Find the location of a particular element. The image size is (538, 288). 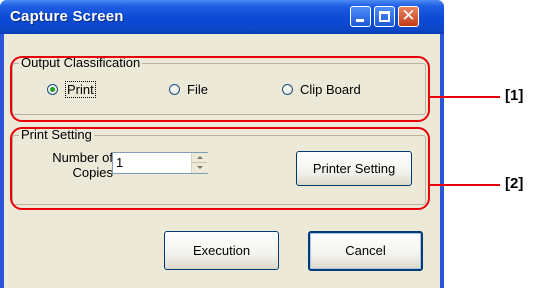

minimize-button is located at coordinates (360, 16).